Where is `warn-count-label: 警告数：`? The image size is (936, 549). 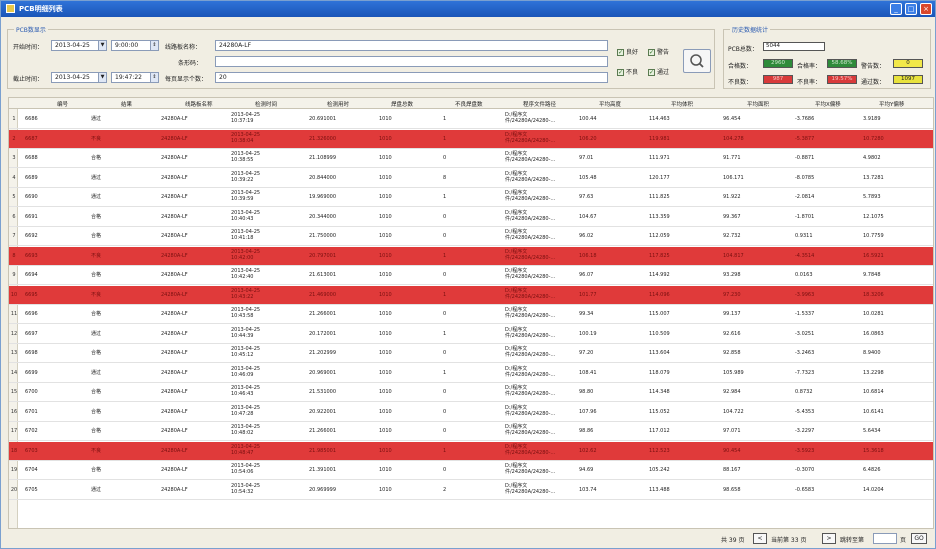 warn-count-label: 警告数： is located at coordinates (873, 66).